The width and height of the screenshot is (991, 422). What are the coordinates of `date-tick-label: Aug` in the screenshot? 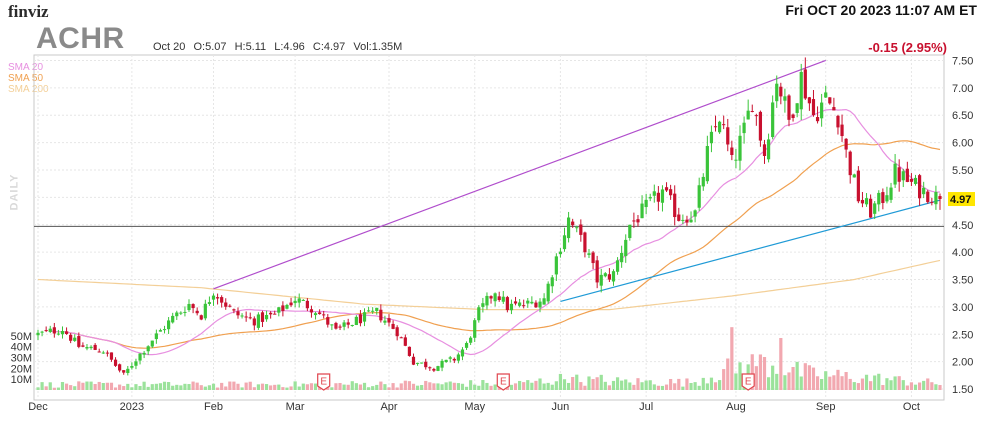 It's located at (736, 407).